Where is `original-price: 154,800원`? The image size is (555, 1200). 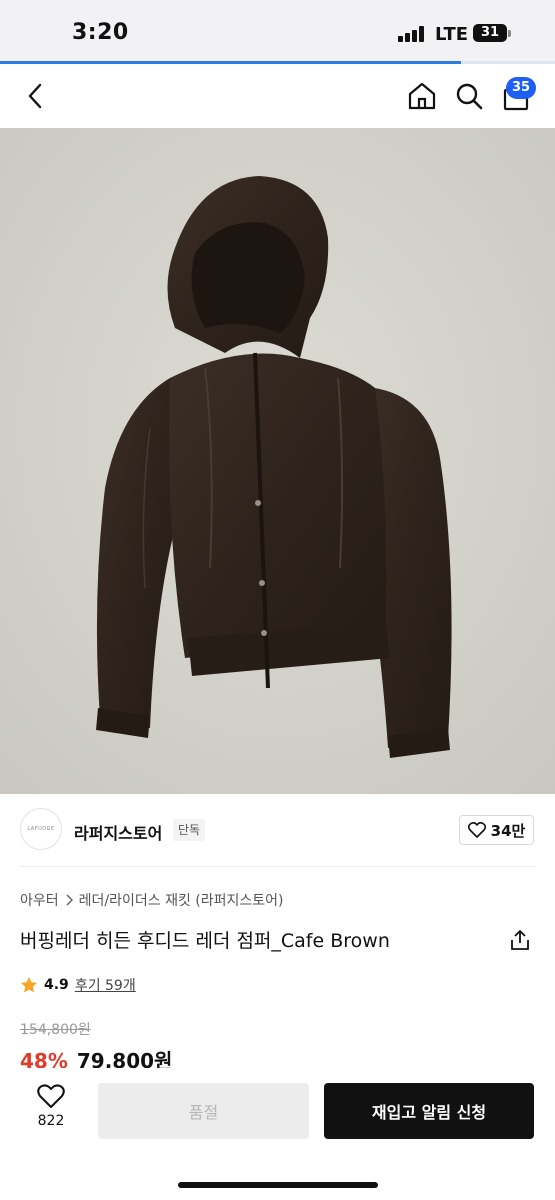
original-price: 154,800원 is located at coordinates (55, 1030).